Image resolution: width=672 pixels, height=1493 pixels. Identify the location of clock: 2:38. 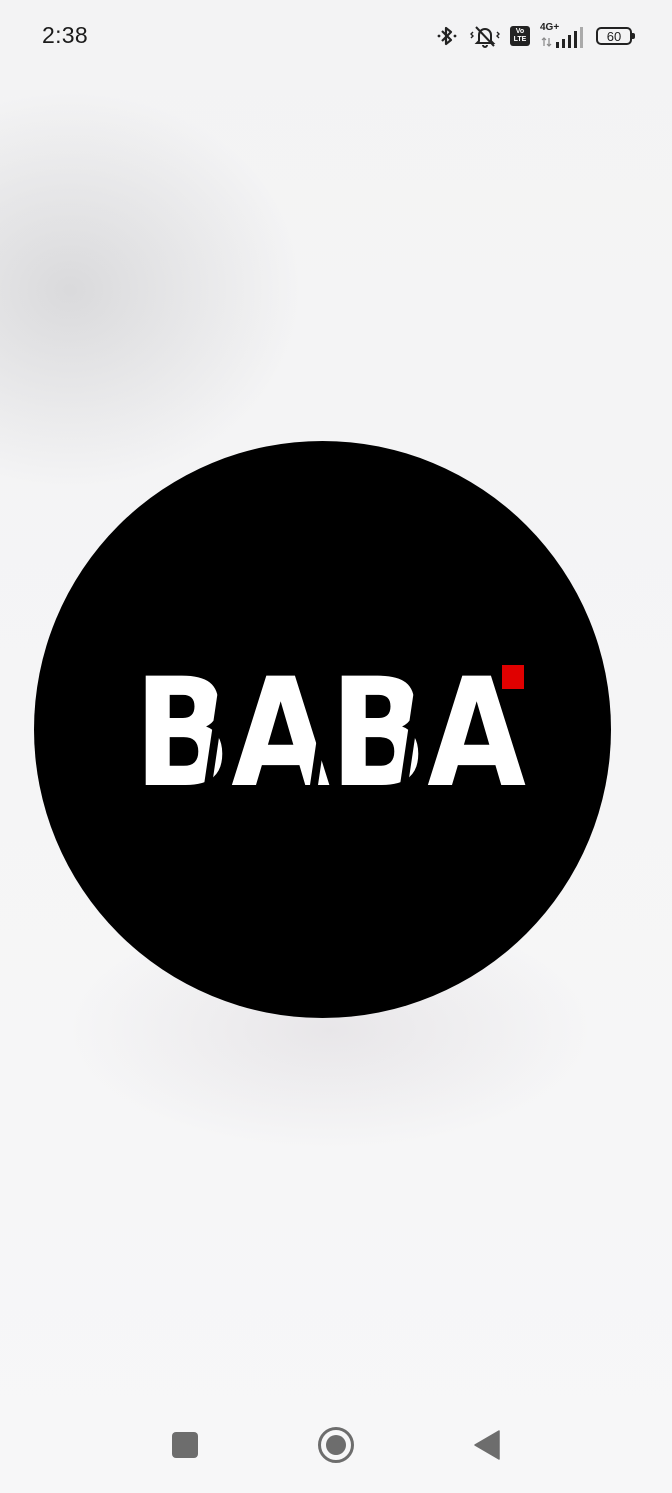
(65, 35).